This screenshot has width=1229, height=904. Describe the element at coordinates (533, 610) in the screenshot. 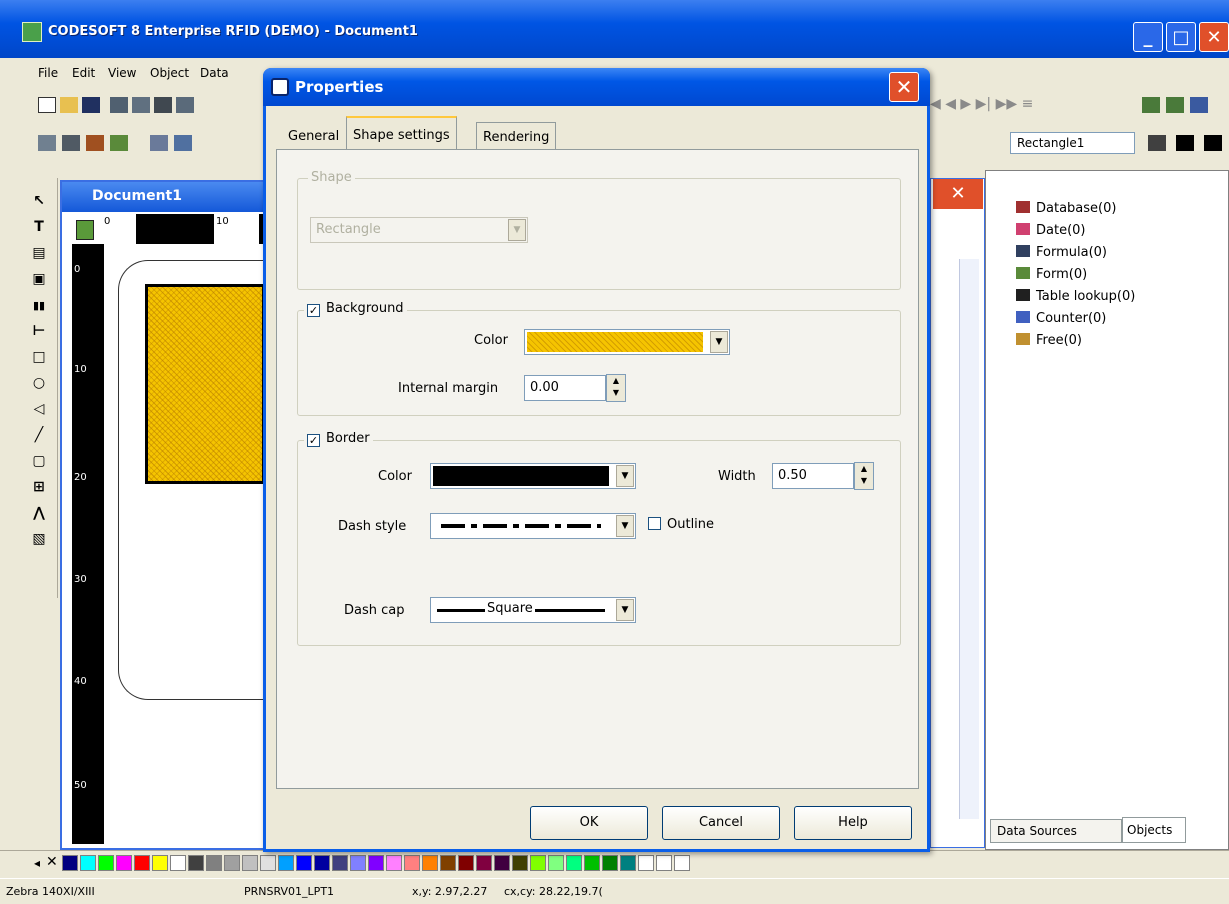

I see `dash-cap-select: Square ▼` at that location.